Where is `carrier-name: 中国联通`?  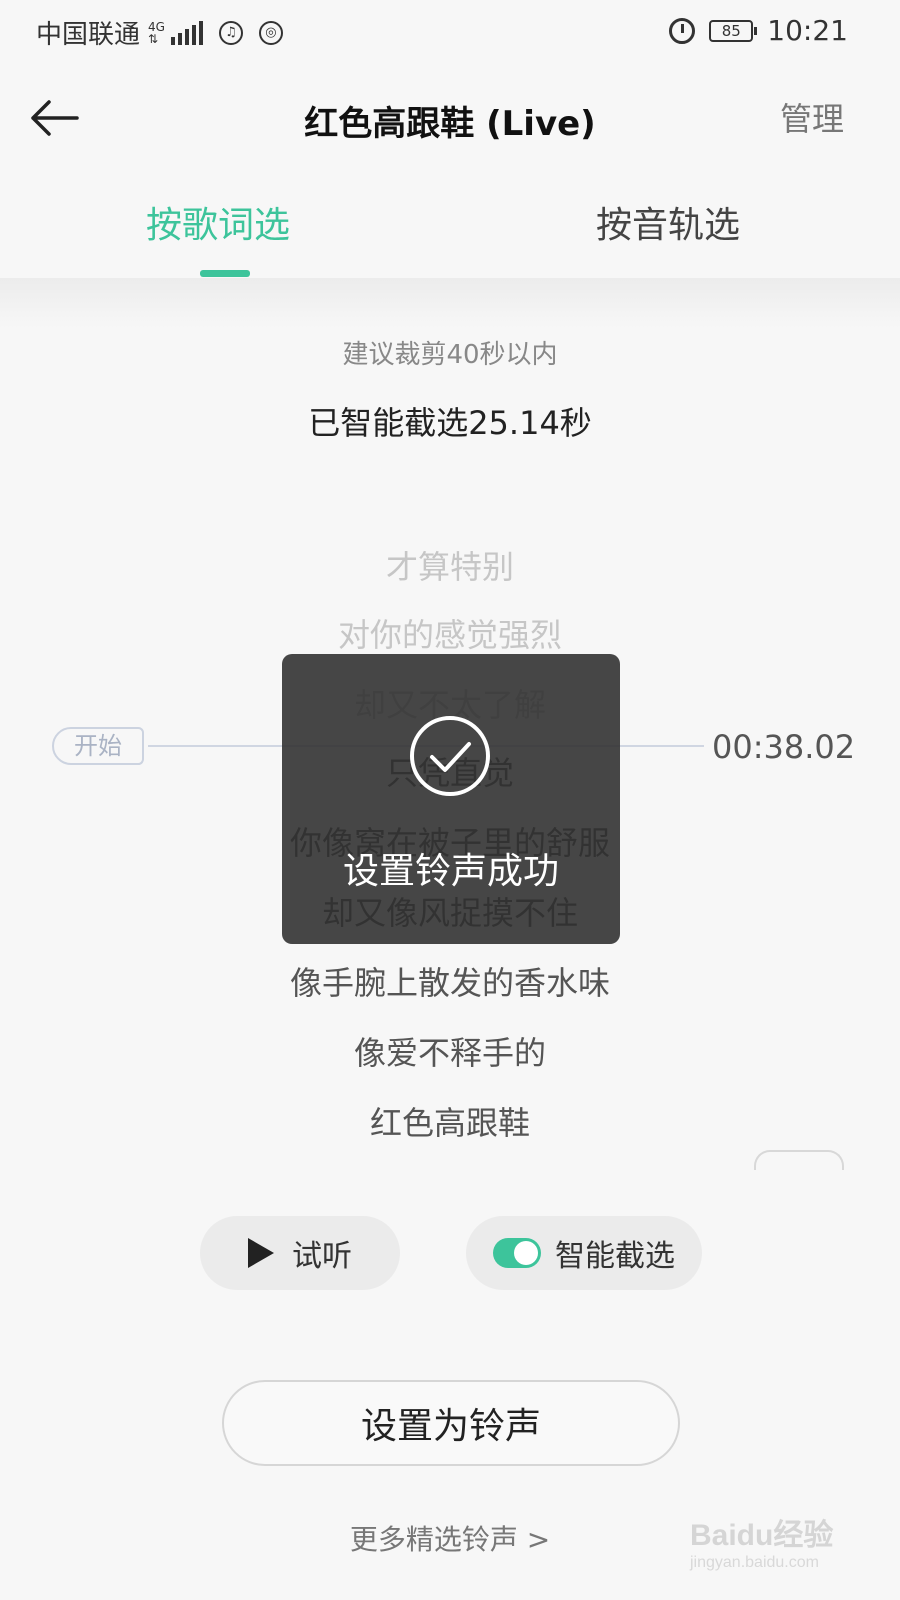
carrier-name: 中国联通 is located at coordinates (88, 35).